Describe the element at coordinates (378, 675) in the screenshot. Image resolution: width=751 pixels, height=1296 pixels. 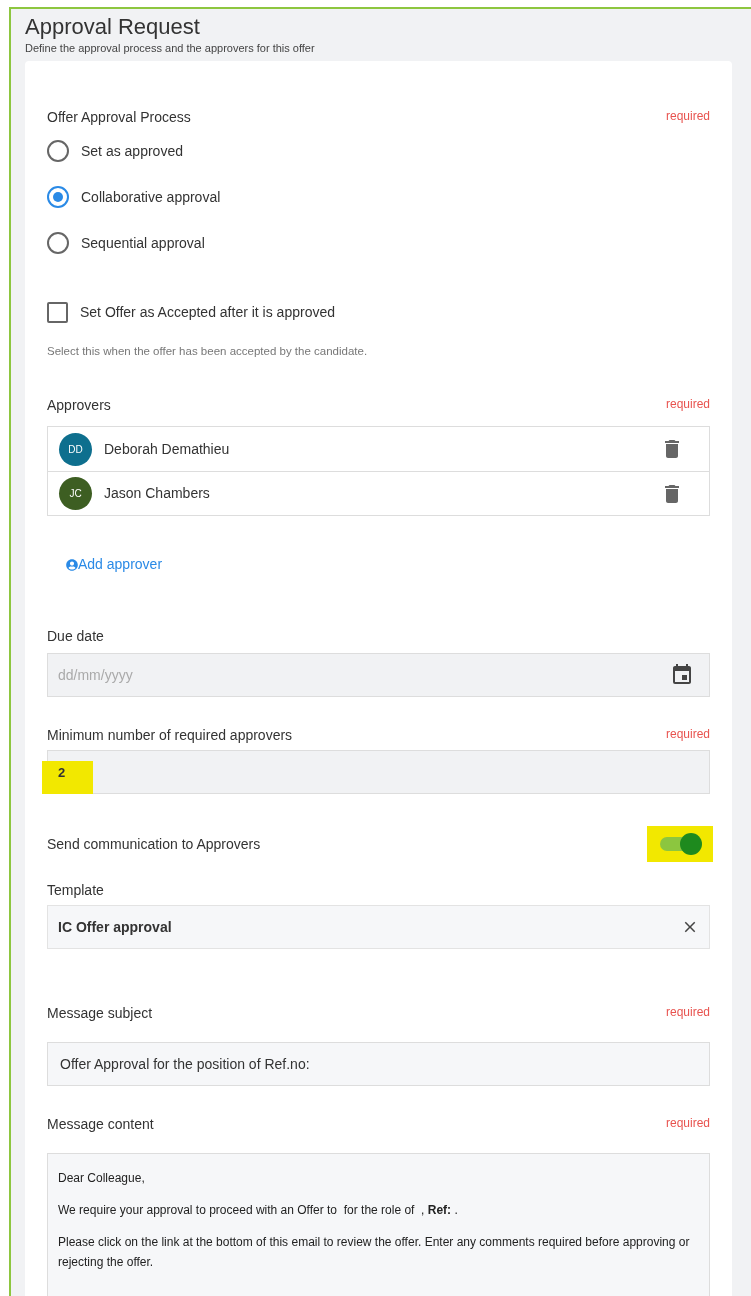
I see `date-field: dd/mm/yyyy` at that location.